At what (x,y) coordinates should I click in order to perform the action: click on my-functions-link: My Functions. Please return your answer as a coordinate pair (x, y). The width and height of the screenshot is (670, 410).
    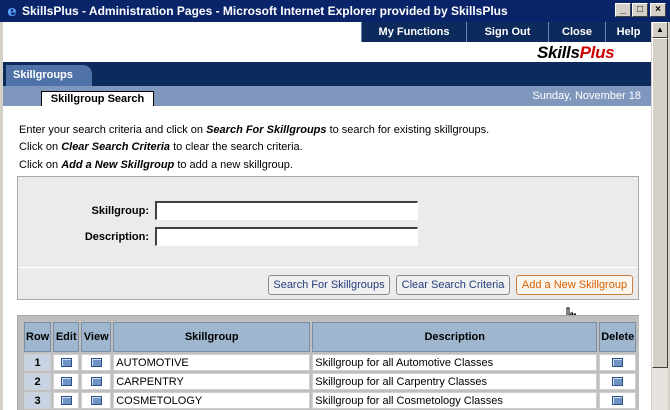
    Looking at the image, I should click on (413, 32).